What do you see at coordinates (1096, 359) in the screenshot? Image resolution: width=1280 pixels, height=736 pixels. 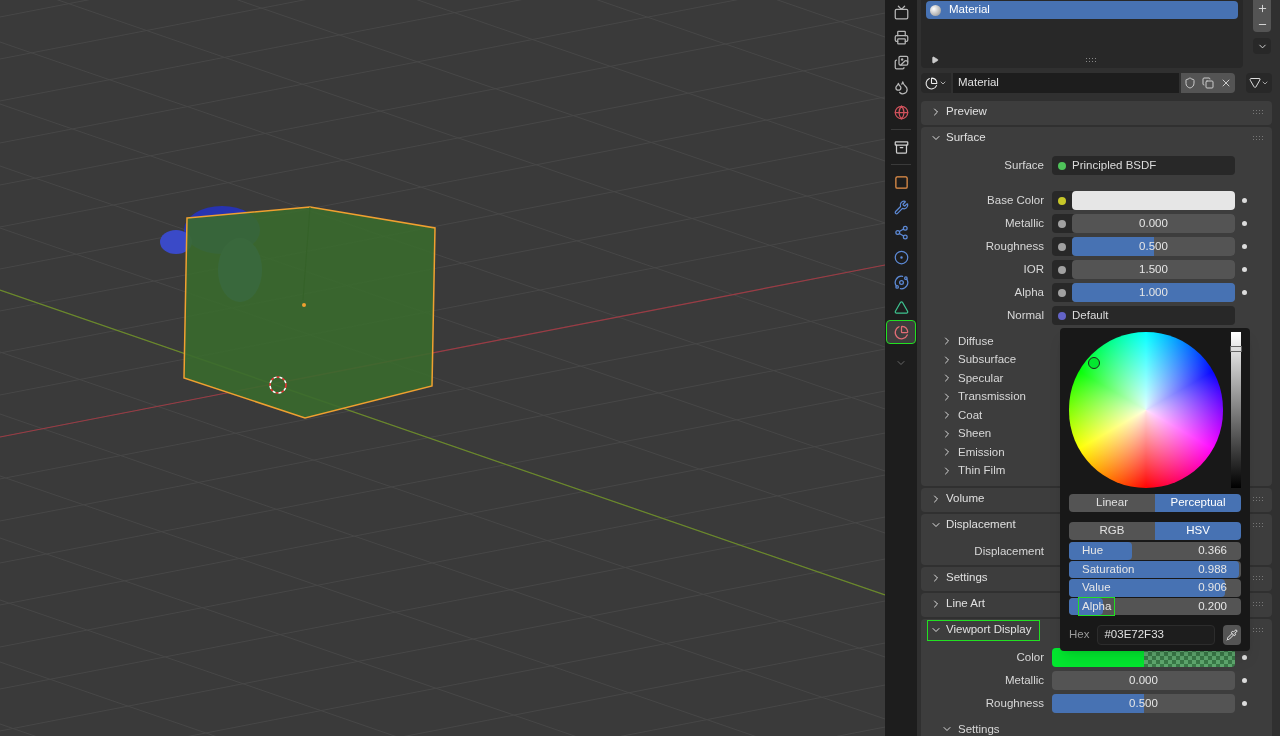 I see `subpanel-header: Subsurface` at bounding box center [1096, 359].